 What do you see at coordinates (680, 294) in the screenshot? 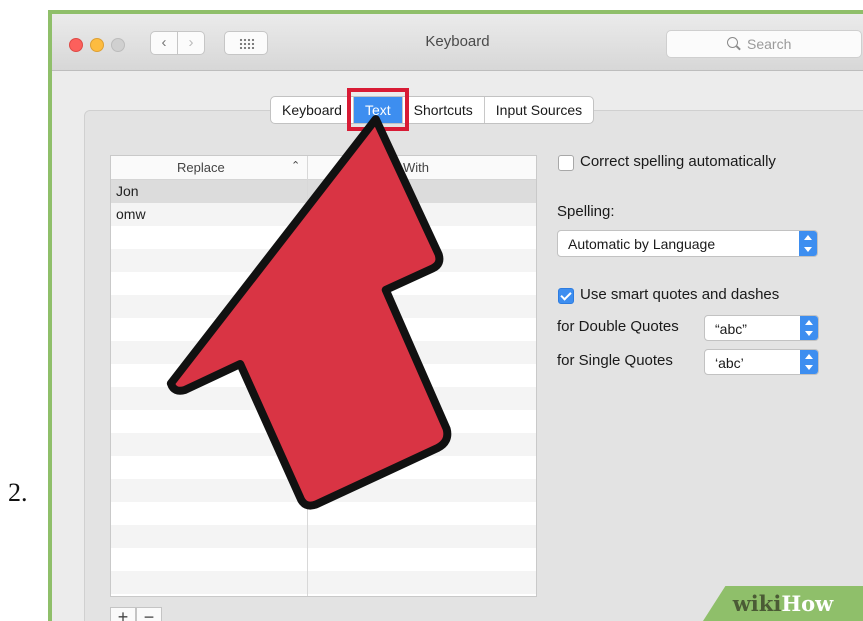
I see `smart-quotes-label: Use smart quotes and dashes` at bounding box center [680, 294].